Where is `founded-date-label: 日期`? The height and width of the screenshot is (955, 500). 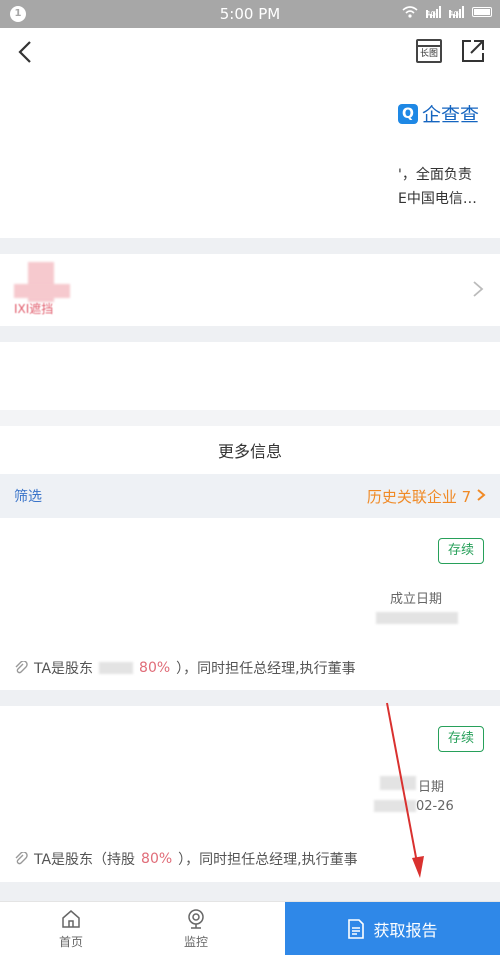 founded-date-label: 日期 is located at coordinates (431, 787).